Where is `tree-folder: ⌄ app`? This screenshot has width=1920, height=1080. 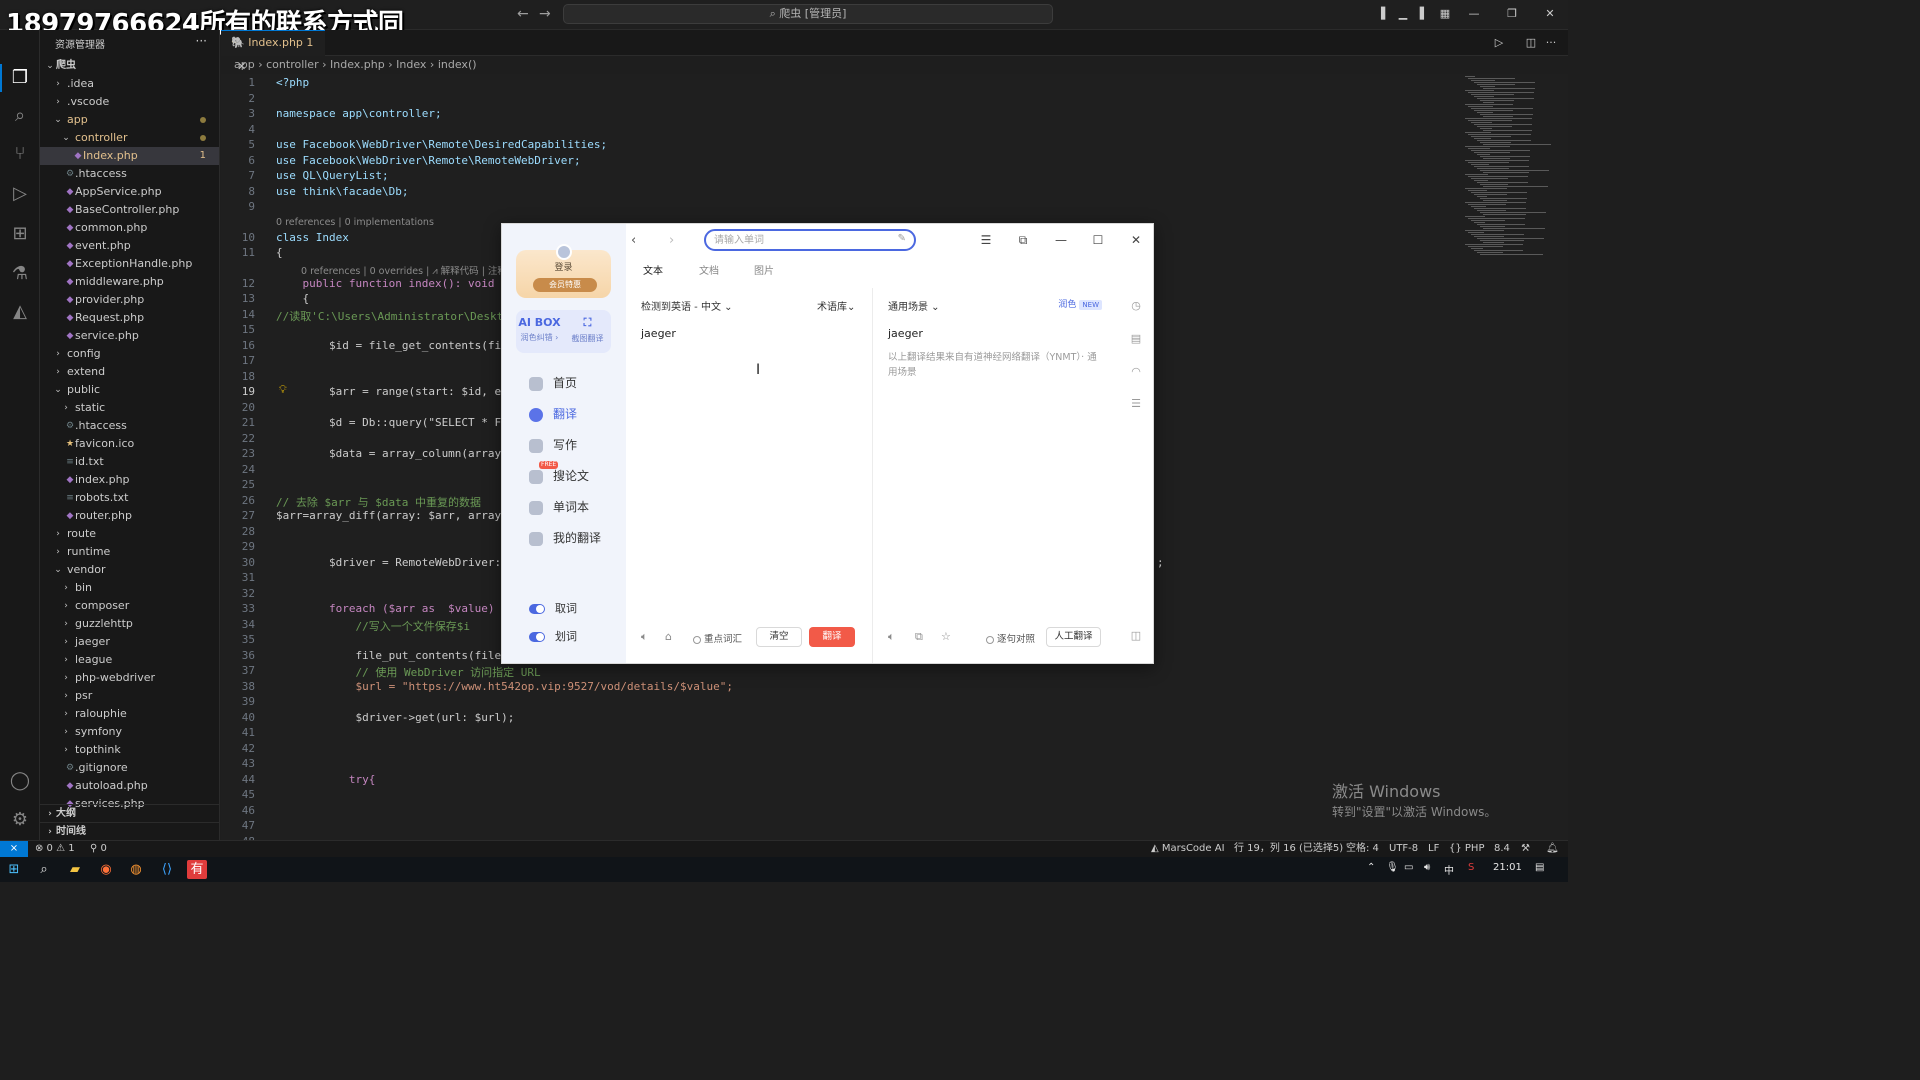 tree-folder: ⌄ app is located at coordinates (129, 120).